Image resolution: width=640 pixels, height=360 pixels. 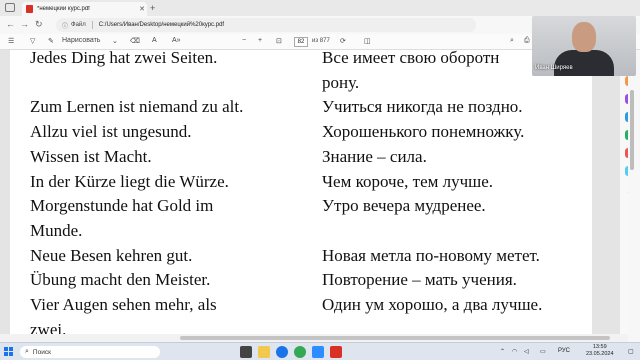 What do you see at coordinates (600, 354) in the screenshot?
I see `clock-date: 23.05.2024` at bounding box center [600, 354].